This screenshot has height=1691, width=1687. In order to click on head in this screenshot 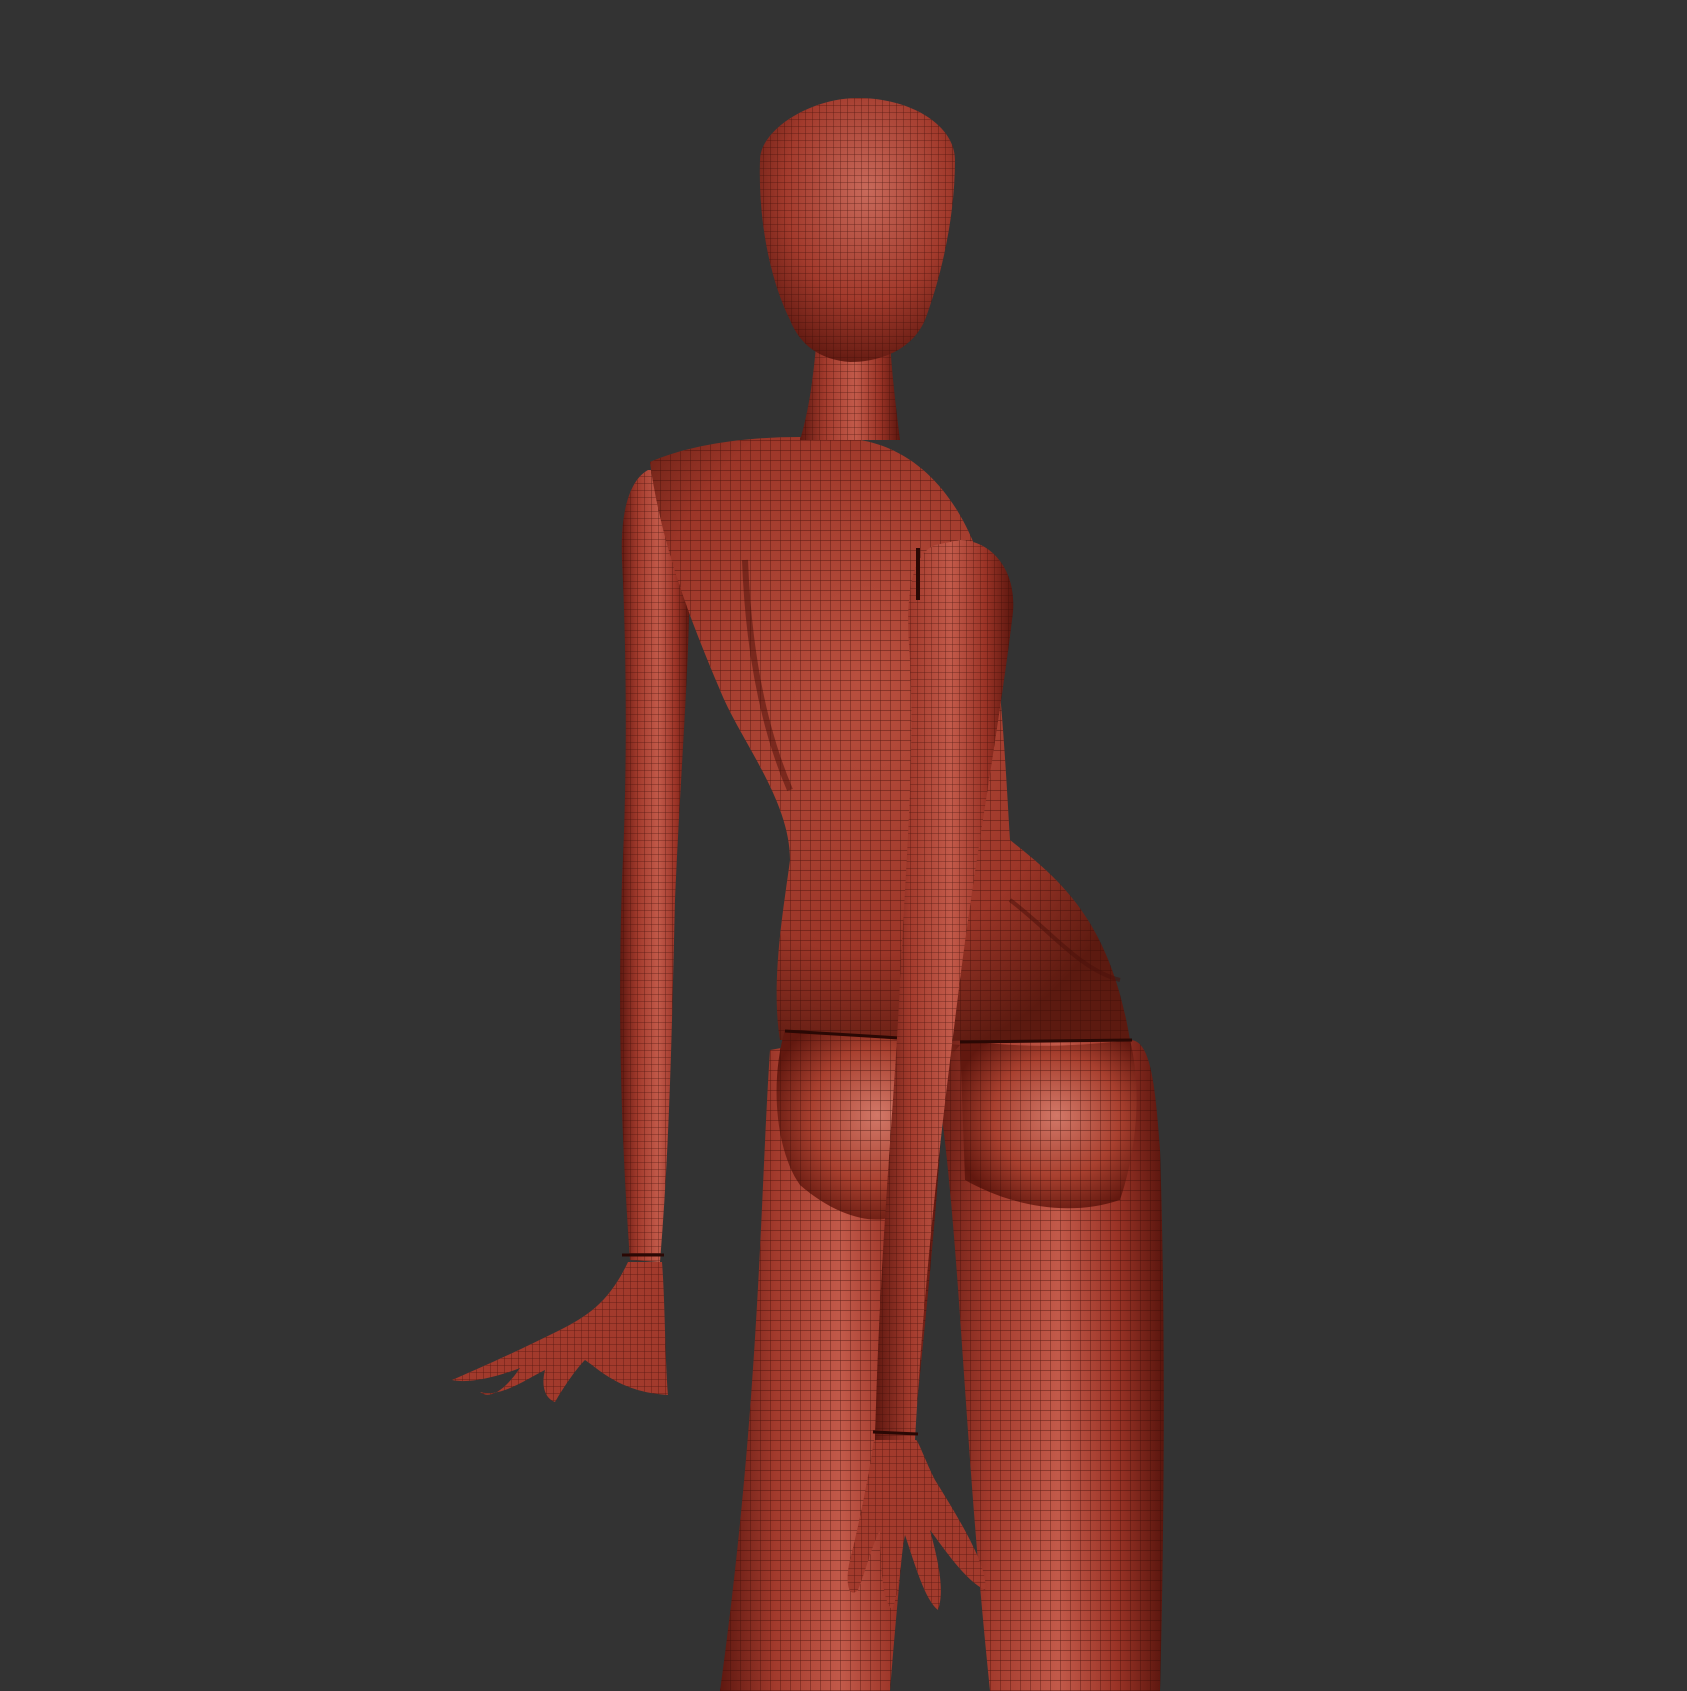, I will do `click(857, 230)`.